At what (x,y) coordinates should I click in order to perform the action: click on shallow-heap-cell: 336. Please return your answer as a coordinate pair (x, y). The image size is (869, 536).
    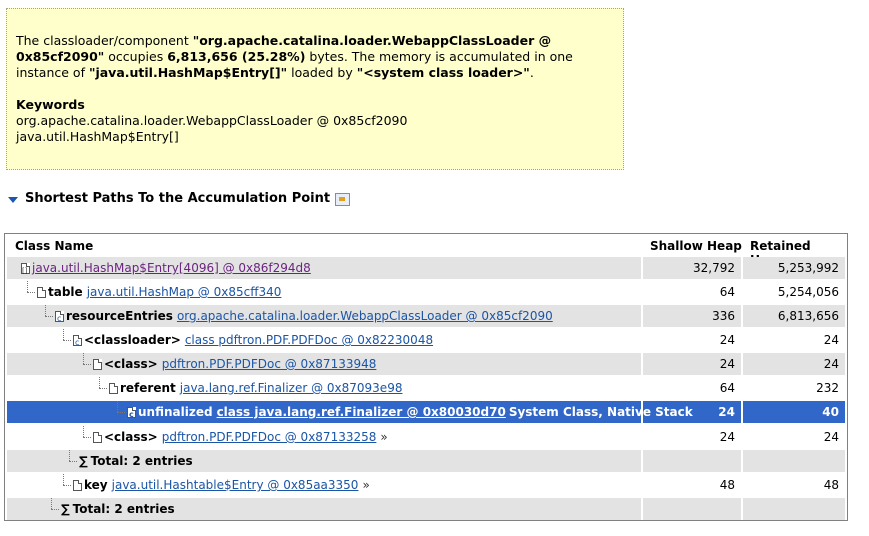
    Looking at the image, I should click on (723, 316).